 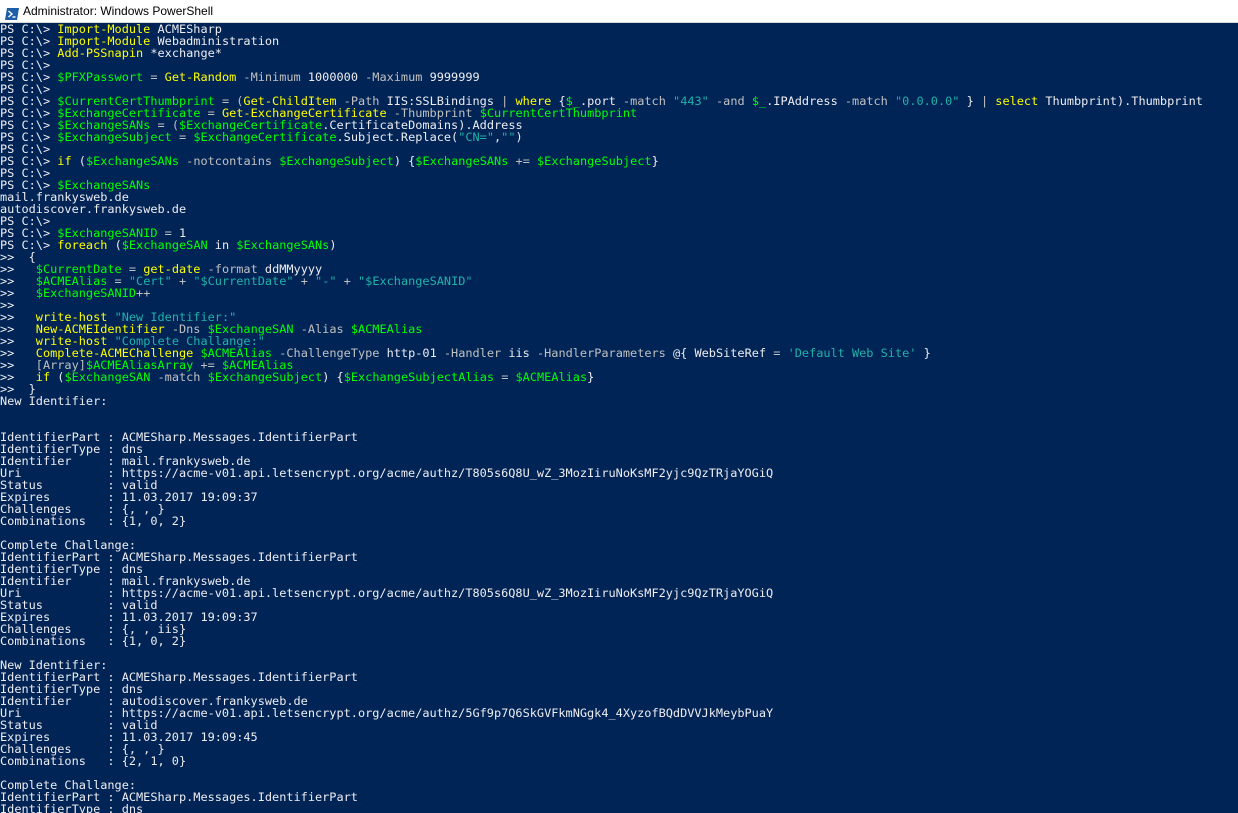 What do you see at coordinates (397, 137) in the screenshot?
I see `console-token: .Subject.Replace(` at bounding box center [397, 137].